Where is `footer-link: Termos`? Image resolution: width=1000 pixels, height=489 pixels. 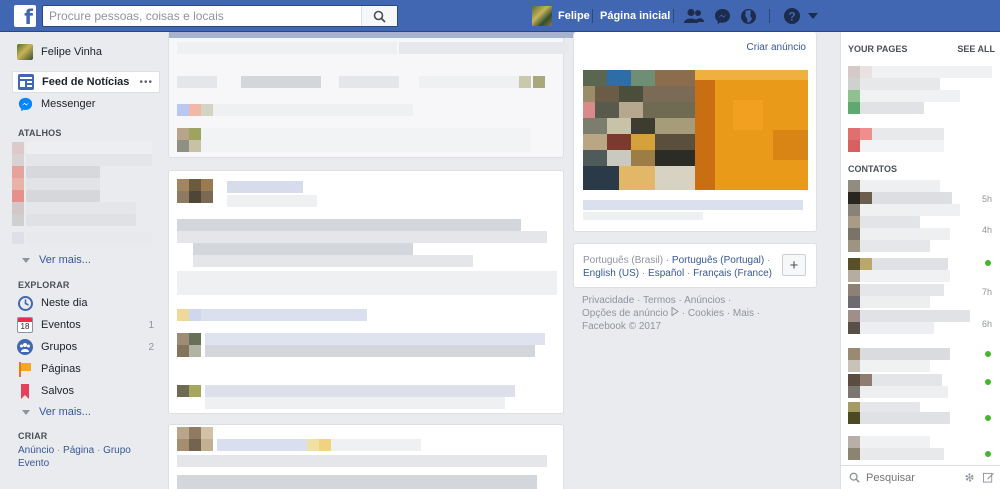
footer-link: Termos is located at coordinates (659, 300).